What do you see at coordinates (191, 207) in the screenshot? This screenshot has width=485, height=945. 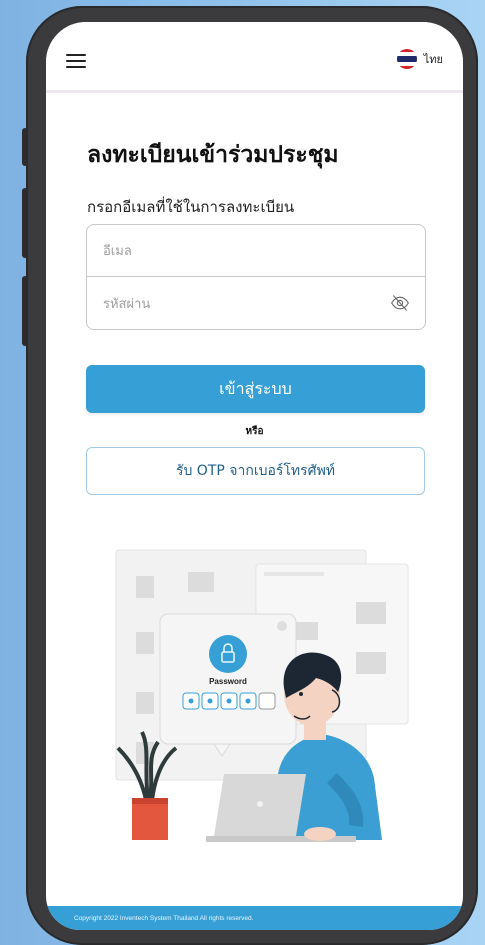 I see `page-subtitle: กรอกอีเมลที่ใช้ในการลงทะเบียน` at bounding box center [191, 207].